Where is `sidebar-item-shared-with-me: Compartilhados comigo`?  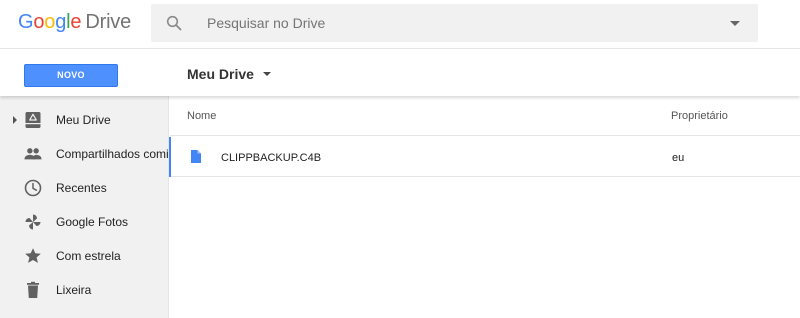
sidebar-item-shared-with-me: Compartilhados comigo is located at coordinates (84, 154).